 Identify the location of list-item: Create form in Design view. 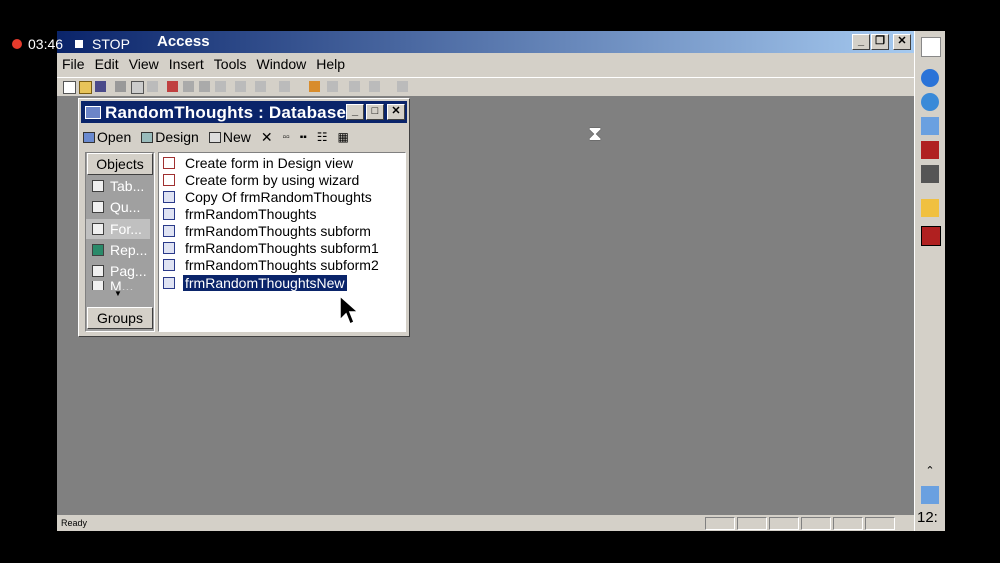
(259, 162).